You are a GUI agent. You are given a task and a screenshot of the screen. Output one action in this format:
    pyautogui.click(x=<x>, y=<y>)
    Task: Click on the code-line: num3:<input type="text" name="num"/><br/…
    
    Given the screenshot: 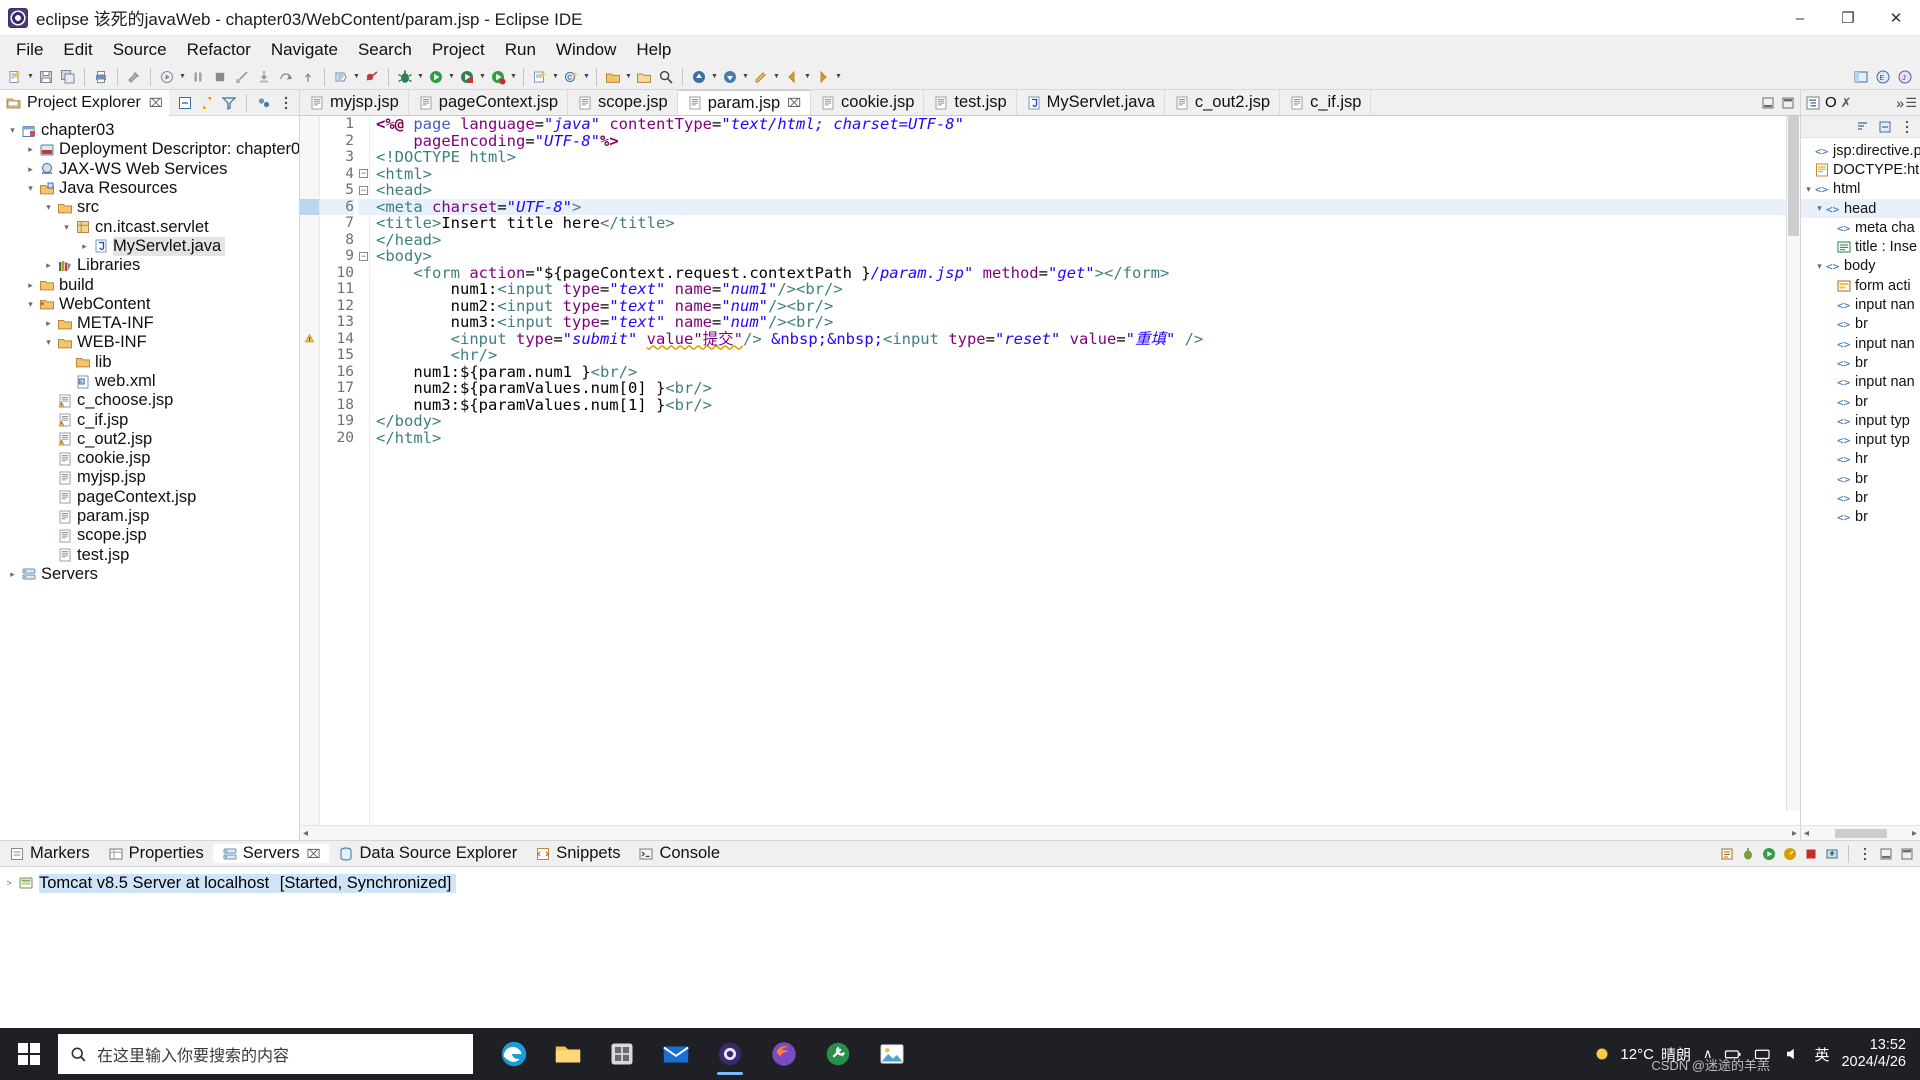 What is the action you would take?
    pyautogui.click(x=1085, y=322)
    